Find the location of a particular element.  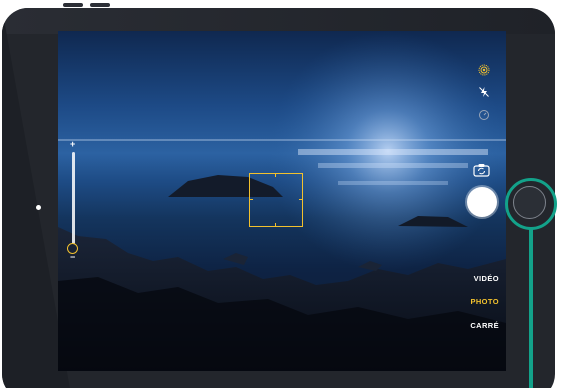

home-button-callout-ring is located at coordinates (531, 204).